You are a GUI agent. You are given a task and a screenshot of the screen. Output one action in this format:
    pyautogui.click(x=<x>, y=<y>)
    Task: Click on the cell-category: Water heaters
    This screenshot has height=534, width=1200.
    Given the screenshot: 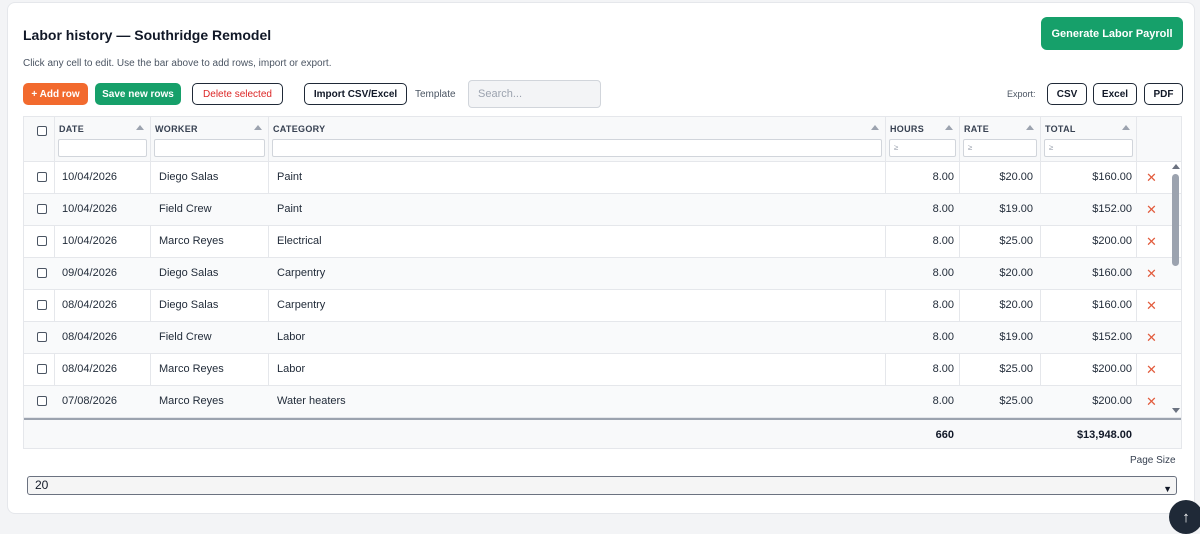 What is the action you would take?
    pyautogui.click(x=577, y=401)
    